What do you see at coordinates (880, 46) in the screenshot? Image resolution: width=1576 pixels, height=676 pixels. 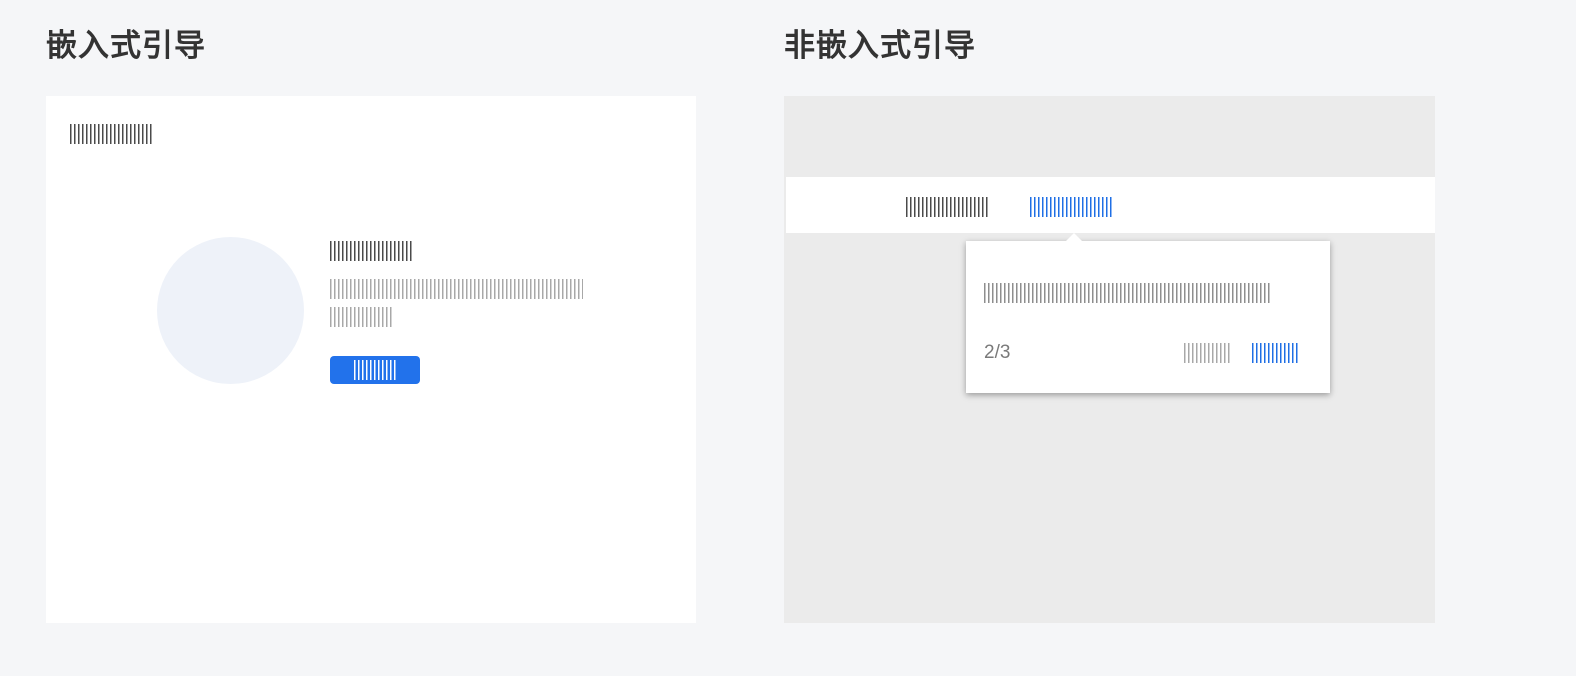 I see `non-embedded-guide-title: 非嵌入式引导` at bounding box center [880, 46].